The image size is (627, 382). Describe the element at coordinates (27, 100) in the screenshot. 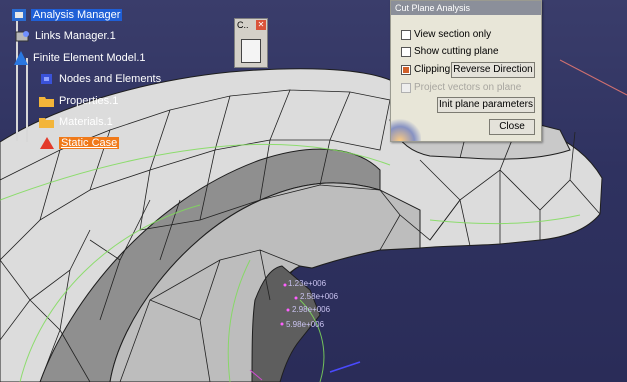

I see `tree-connector` at that location.